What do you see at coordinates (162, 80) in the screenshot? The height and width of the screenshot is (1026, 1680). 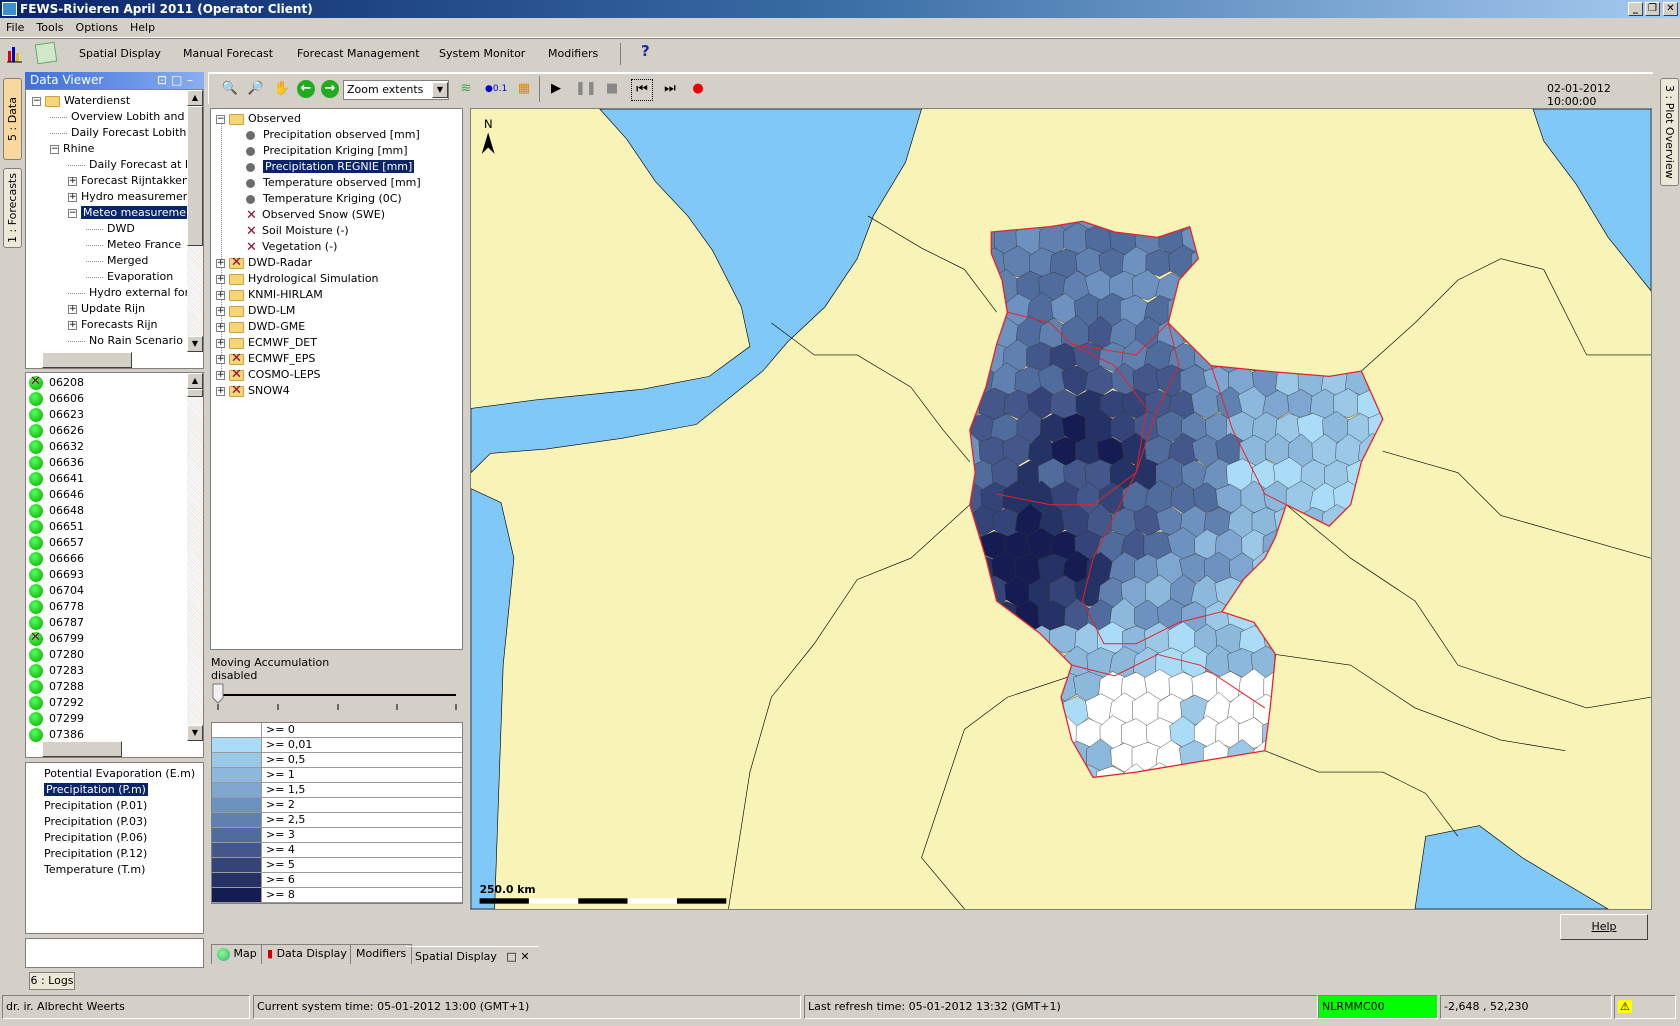 I see `undock-icon: ⊡` at bounding box center [162, 80].